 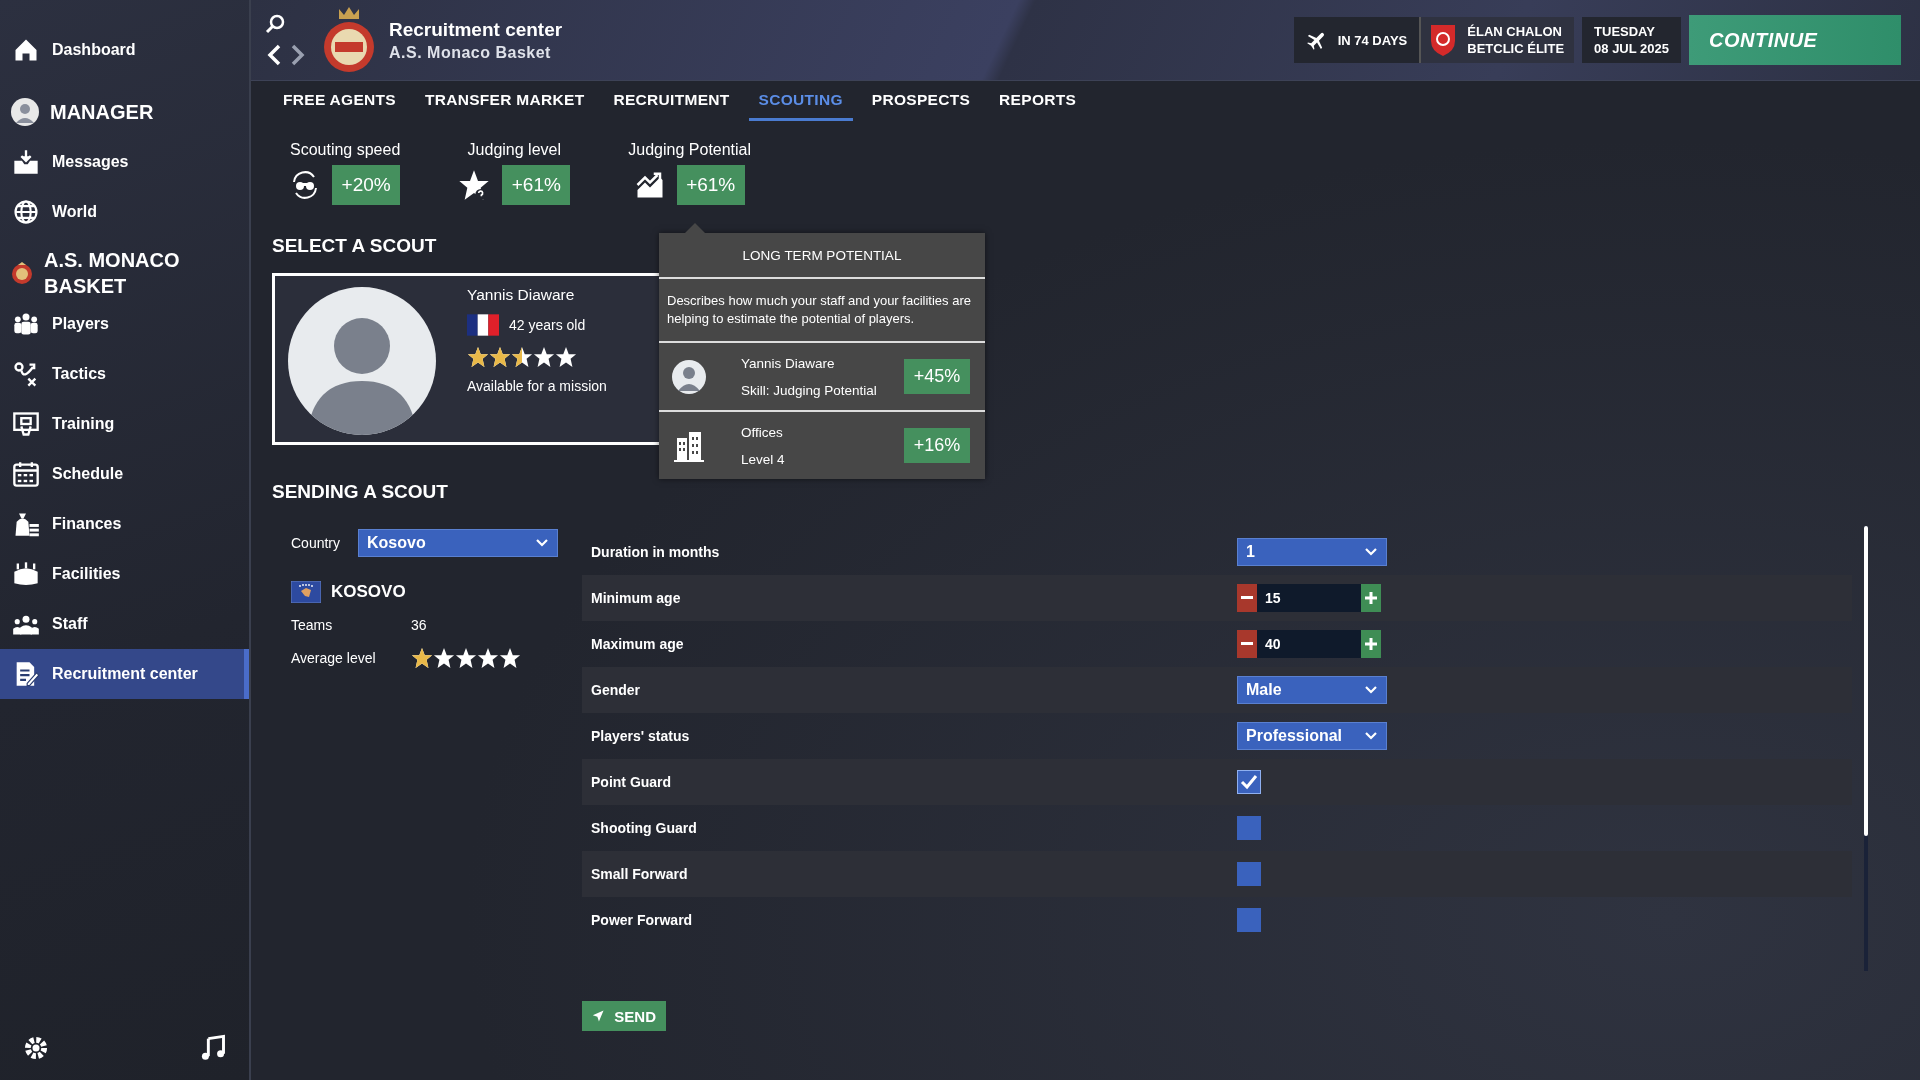 What do you see at coordinates (1516, 48) in the screenshot?
I see `competition-name: BETCLIC ÉLITE` at bounding box center [1516, 48].